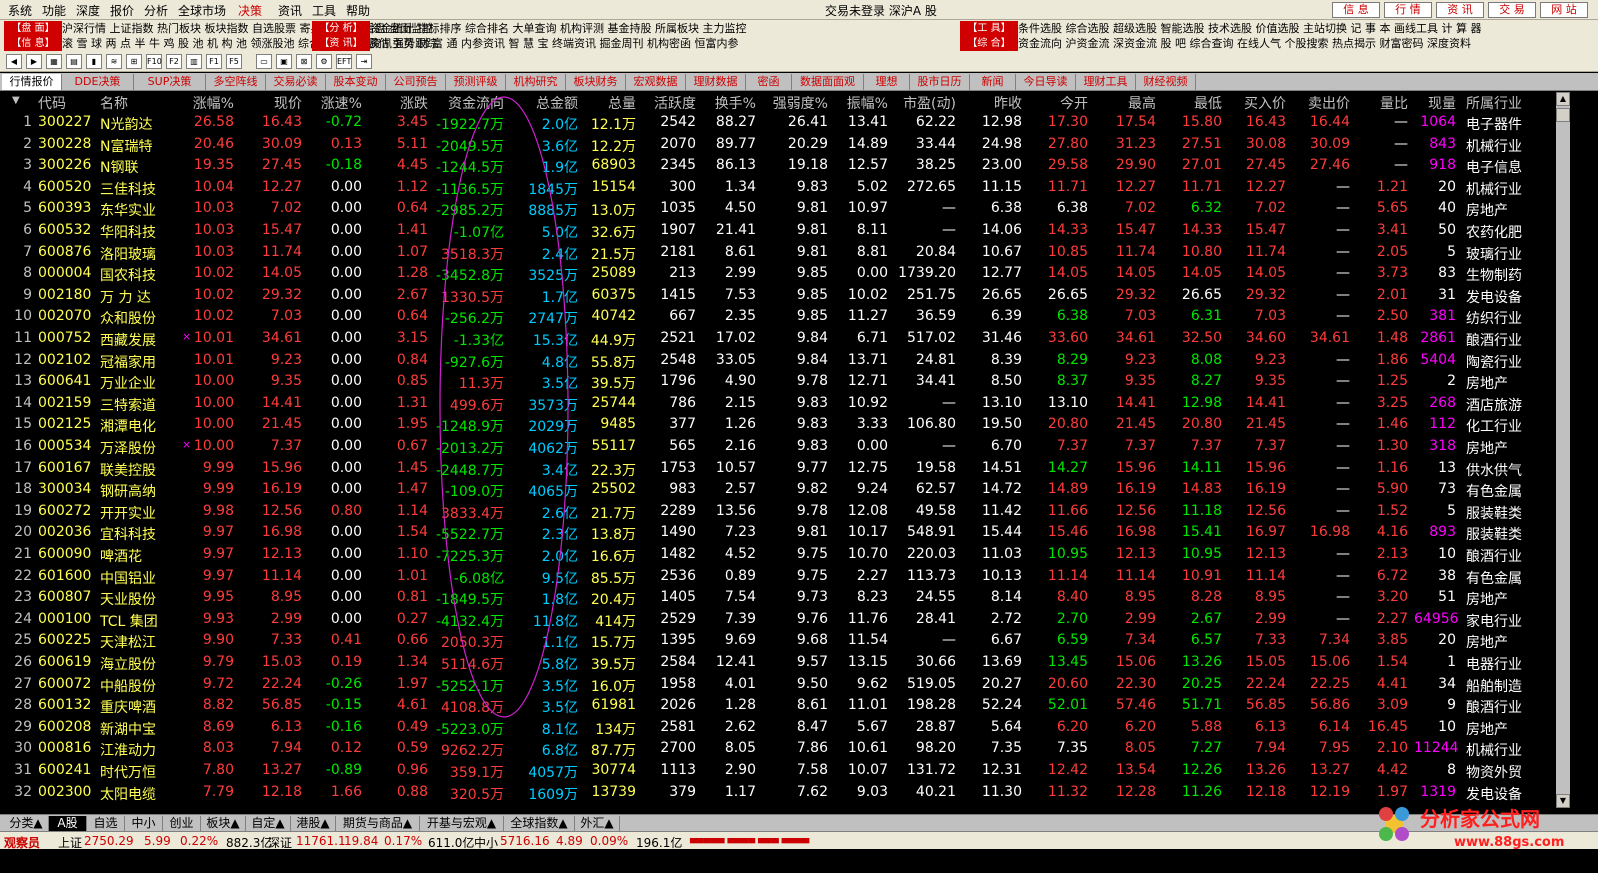 This screenshot has width=1598, height=873. I want to click on tab-item: 新闻, so click(993, 82).